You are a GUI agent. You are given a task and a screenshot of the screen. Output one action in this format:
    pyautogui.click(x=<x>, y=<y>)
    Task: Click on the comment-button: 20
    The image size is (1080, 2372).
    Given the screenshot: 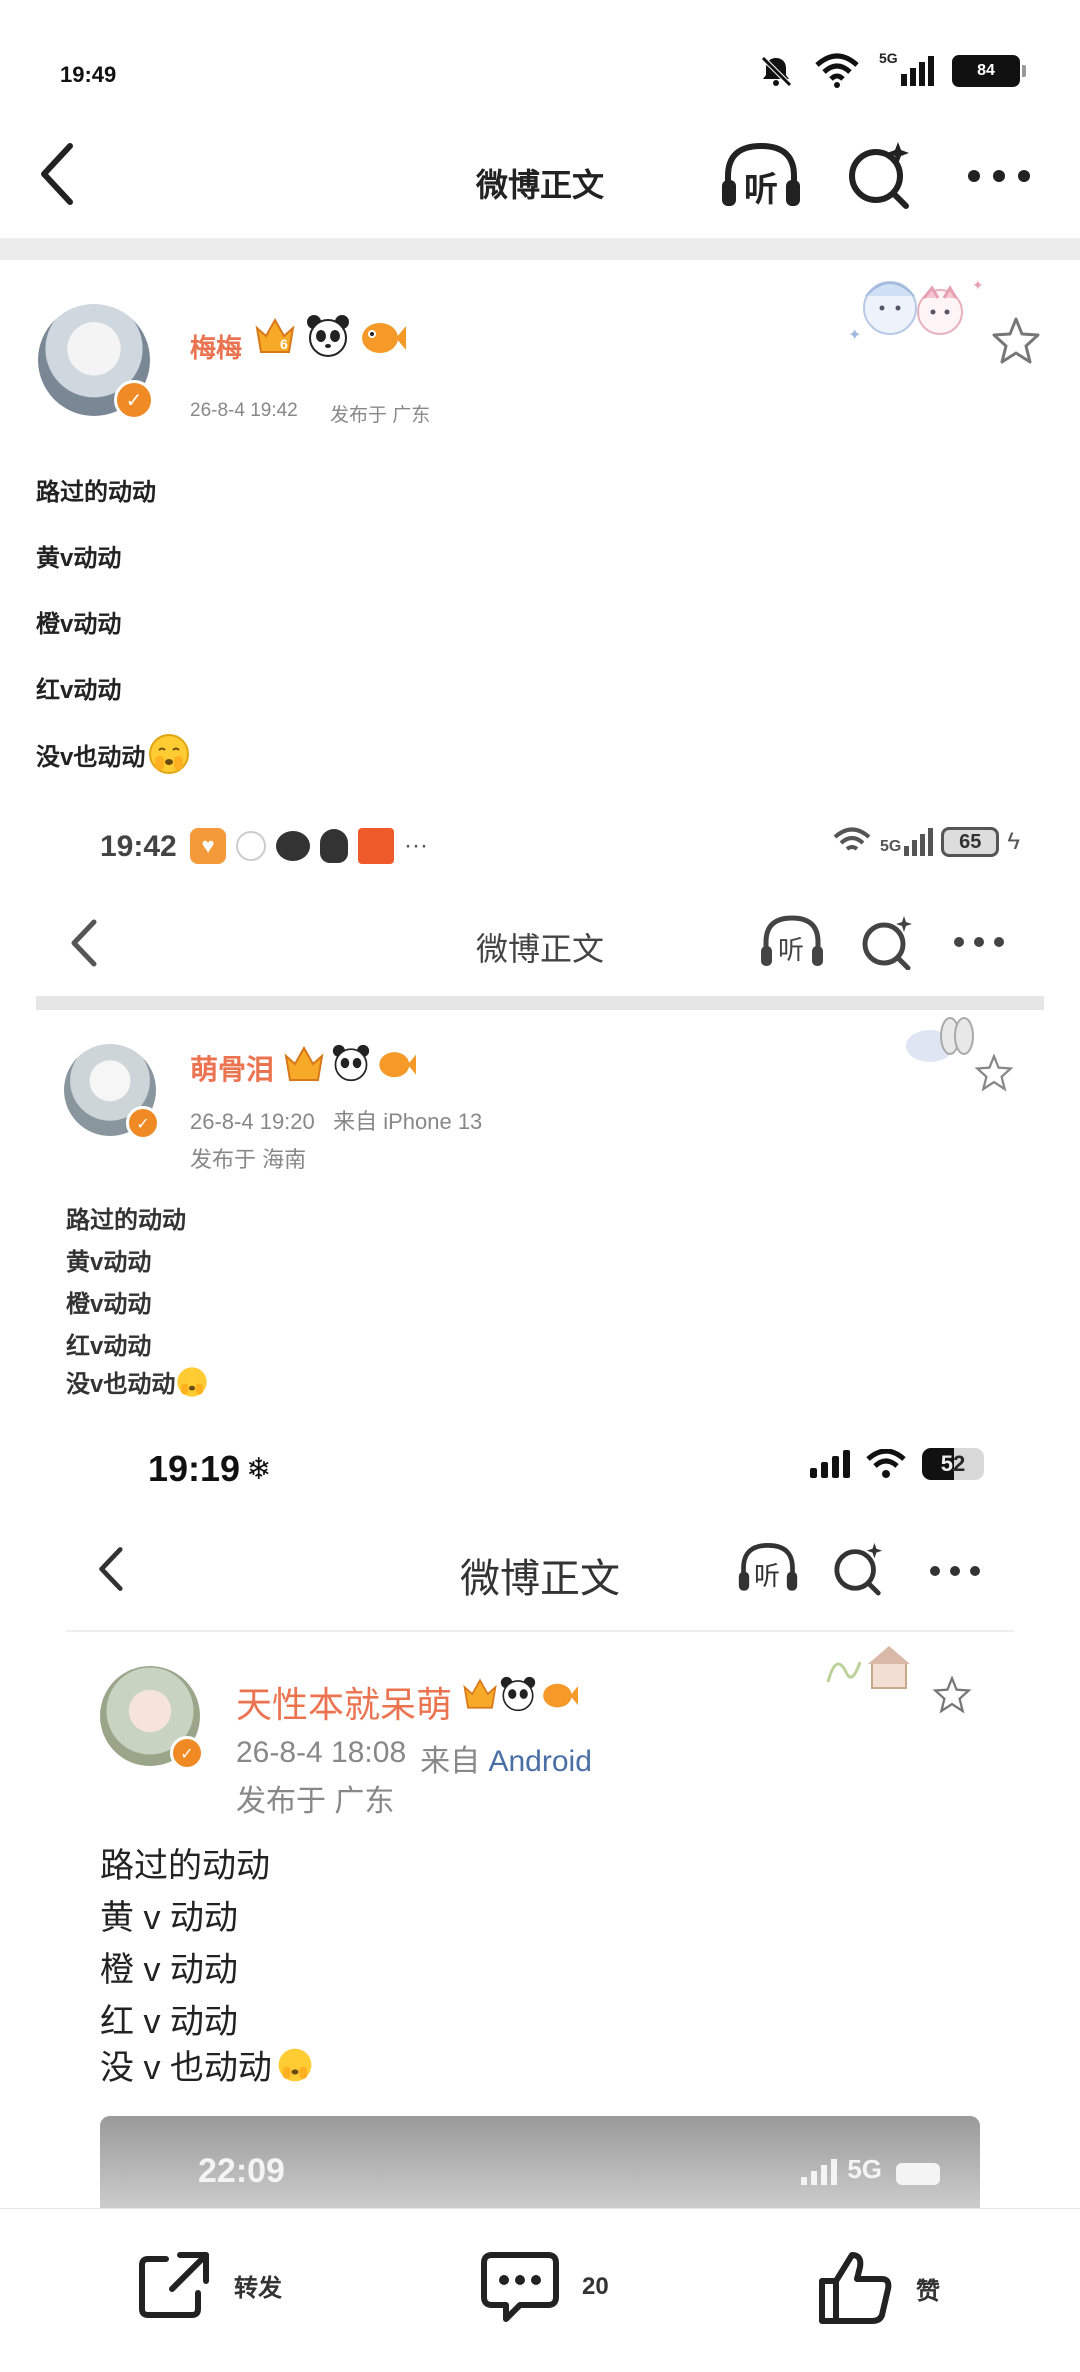 What is the action you would take?
    pyautogui.click(x=544, y=2287)
    